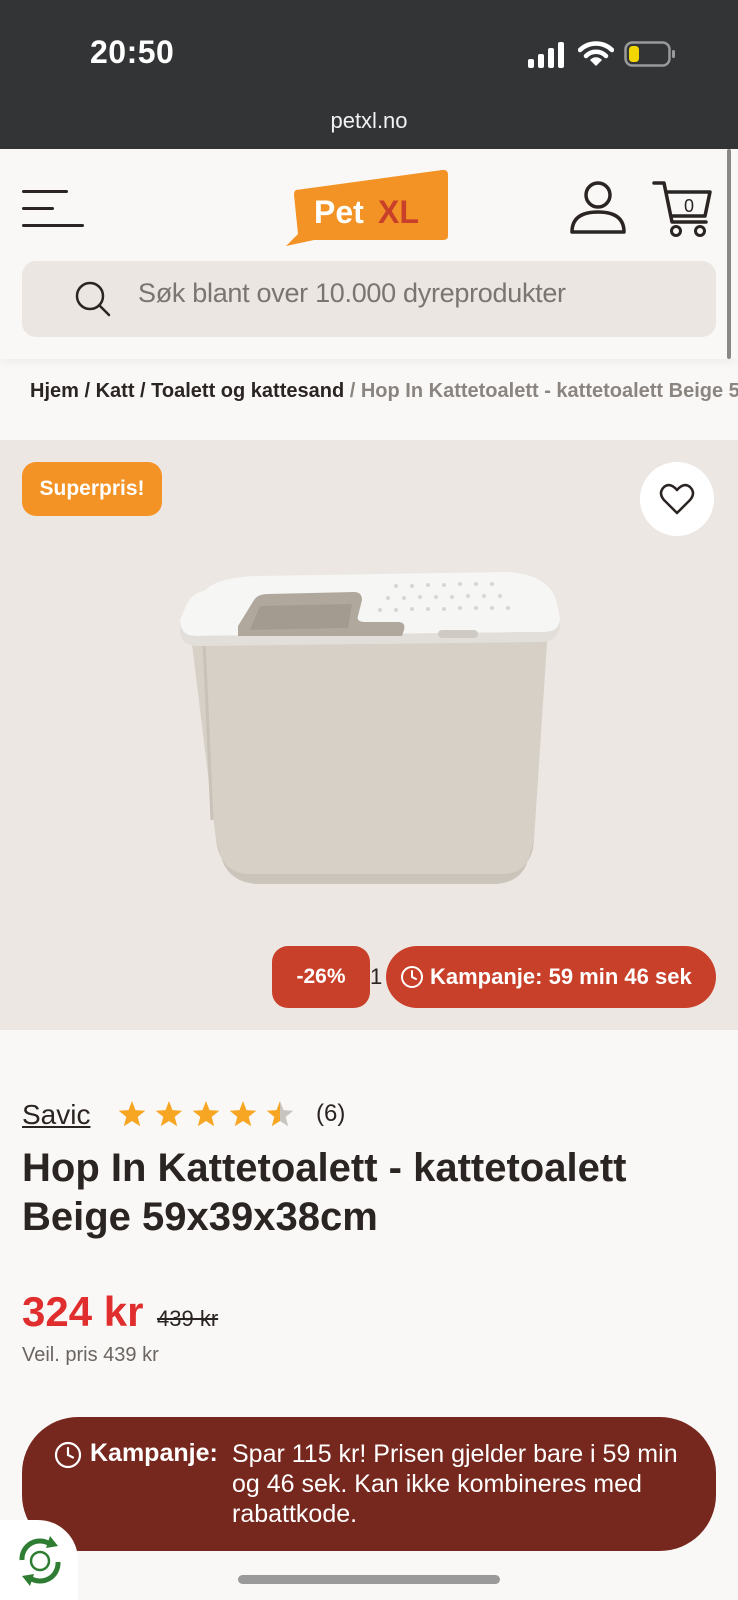  Describe the element at coordinates (398, 212) in the screenshot. I see `logo-text-xl: XL` at that location.